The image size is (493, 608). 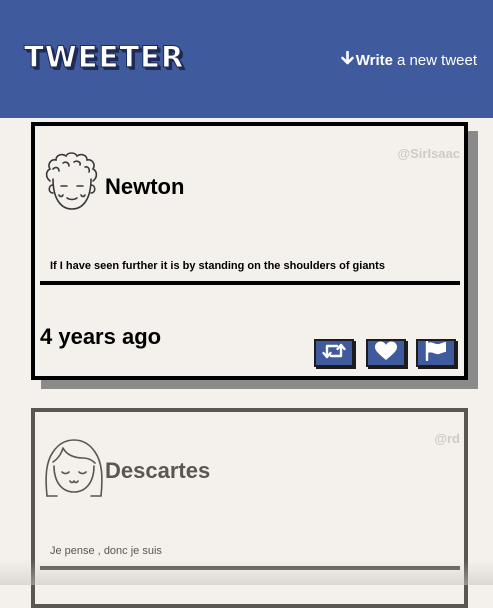 I want to click on flag-button, so click(x=436, y=353).